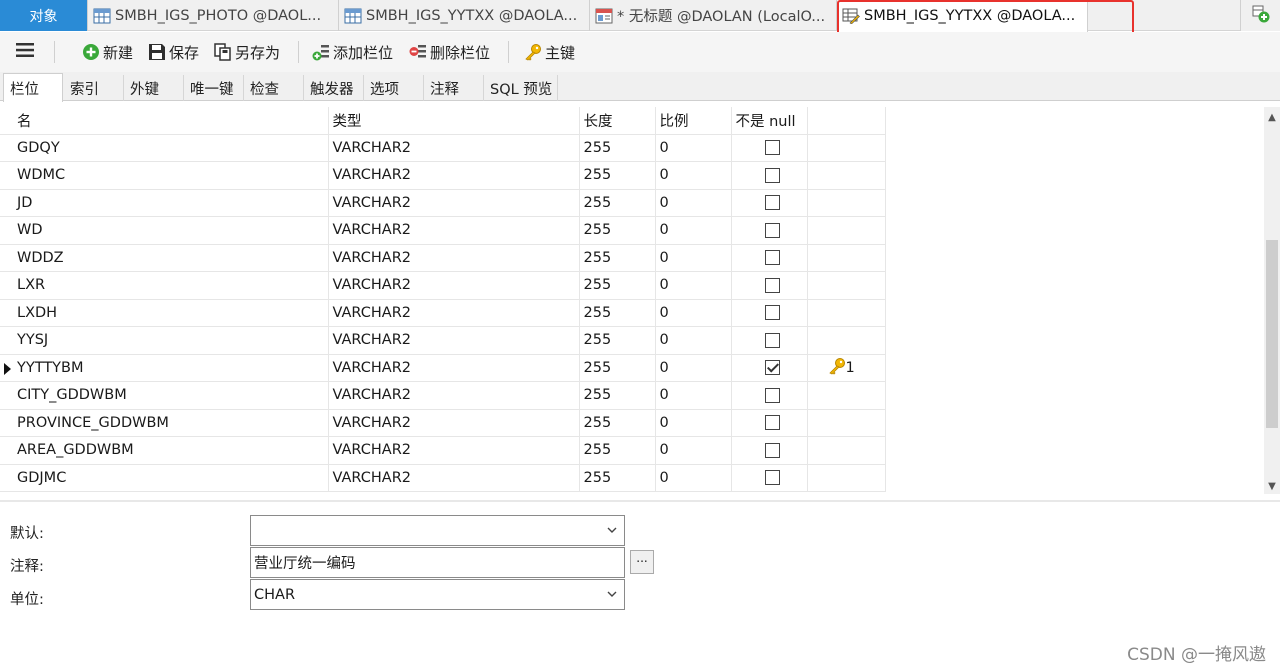 Image resolution: width=1280 pixels, height=670 pixels. I want to click on field-name-cell: YYTTYBM, so click(171, 368).